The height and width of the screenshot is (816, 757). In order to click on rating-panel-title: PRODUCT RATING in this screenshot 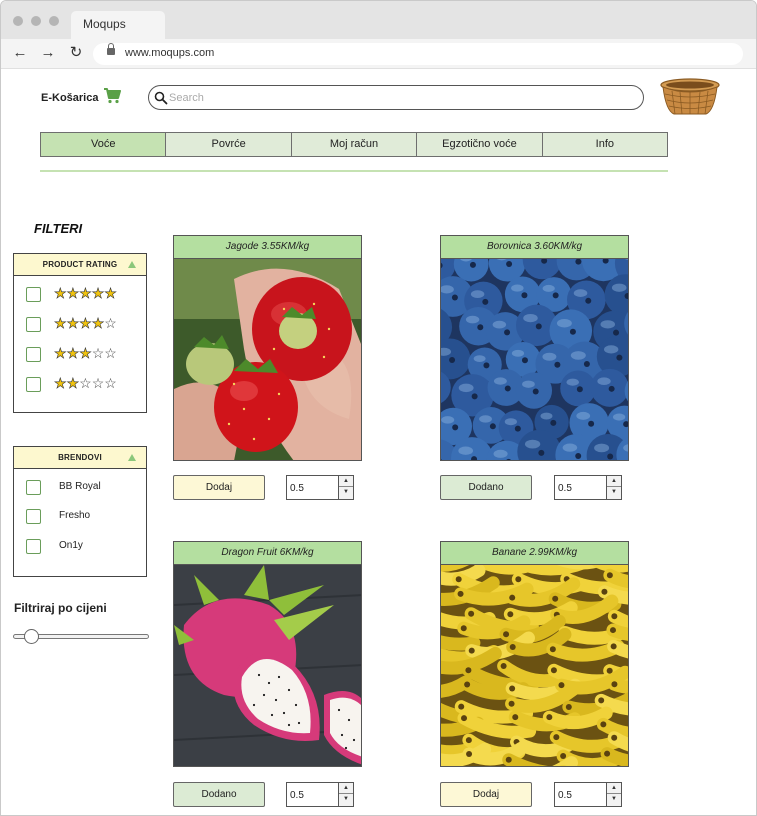, I will do `click(80, 264)`.